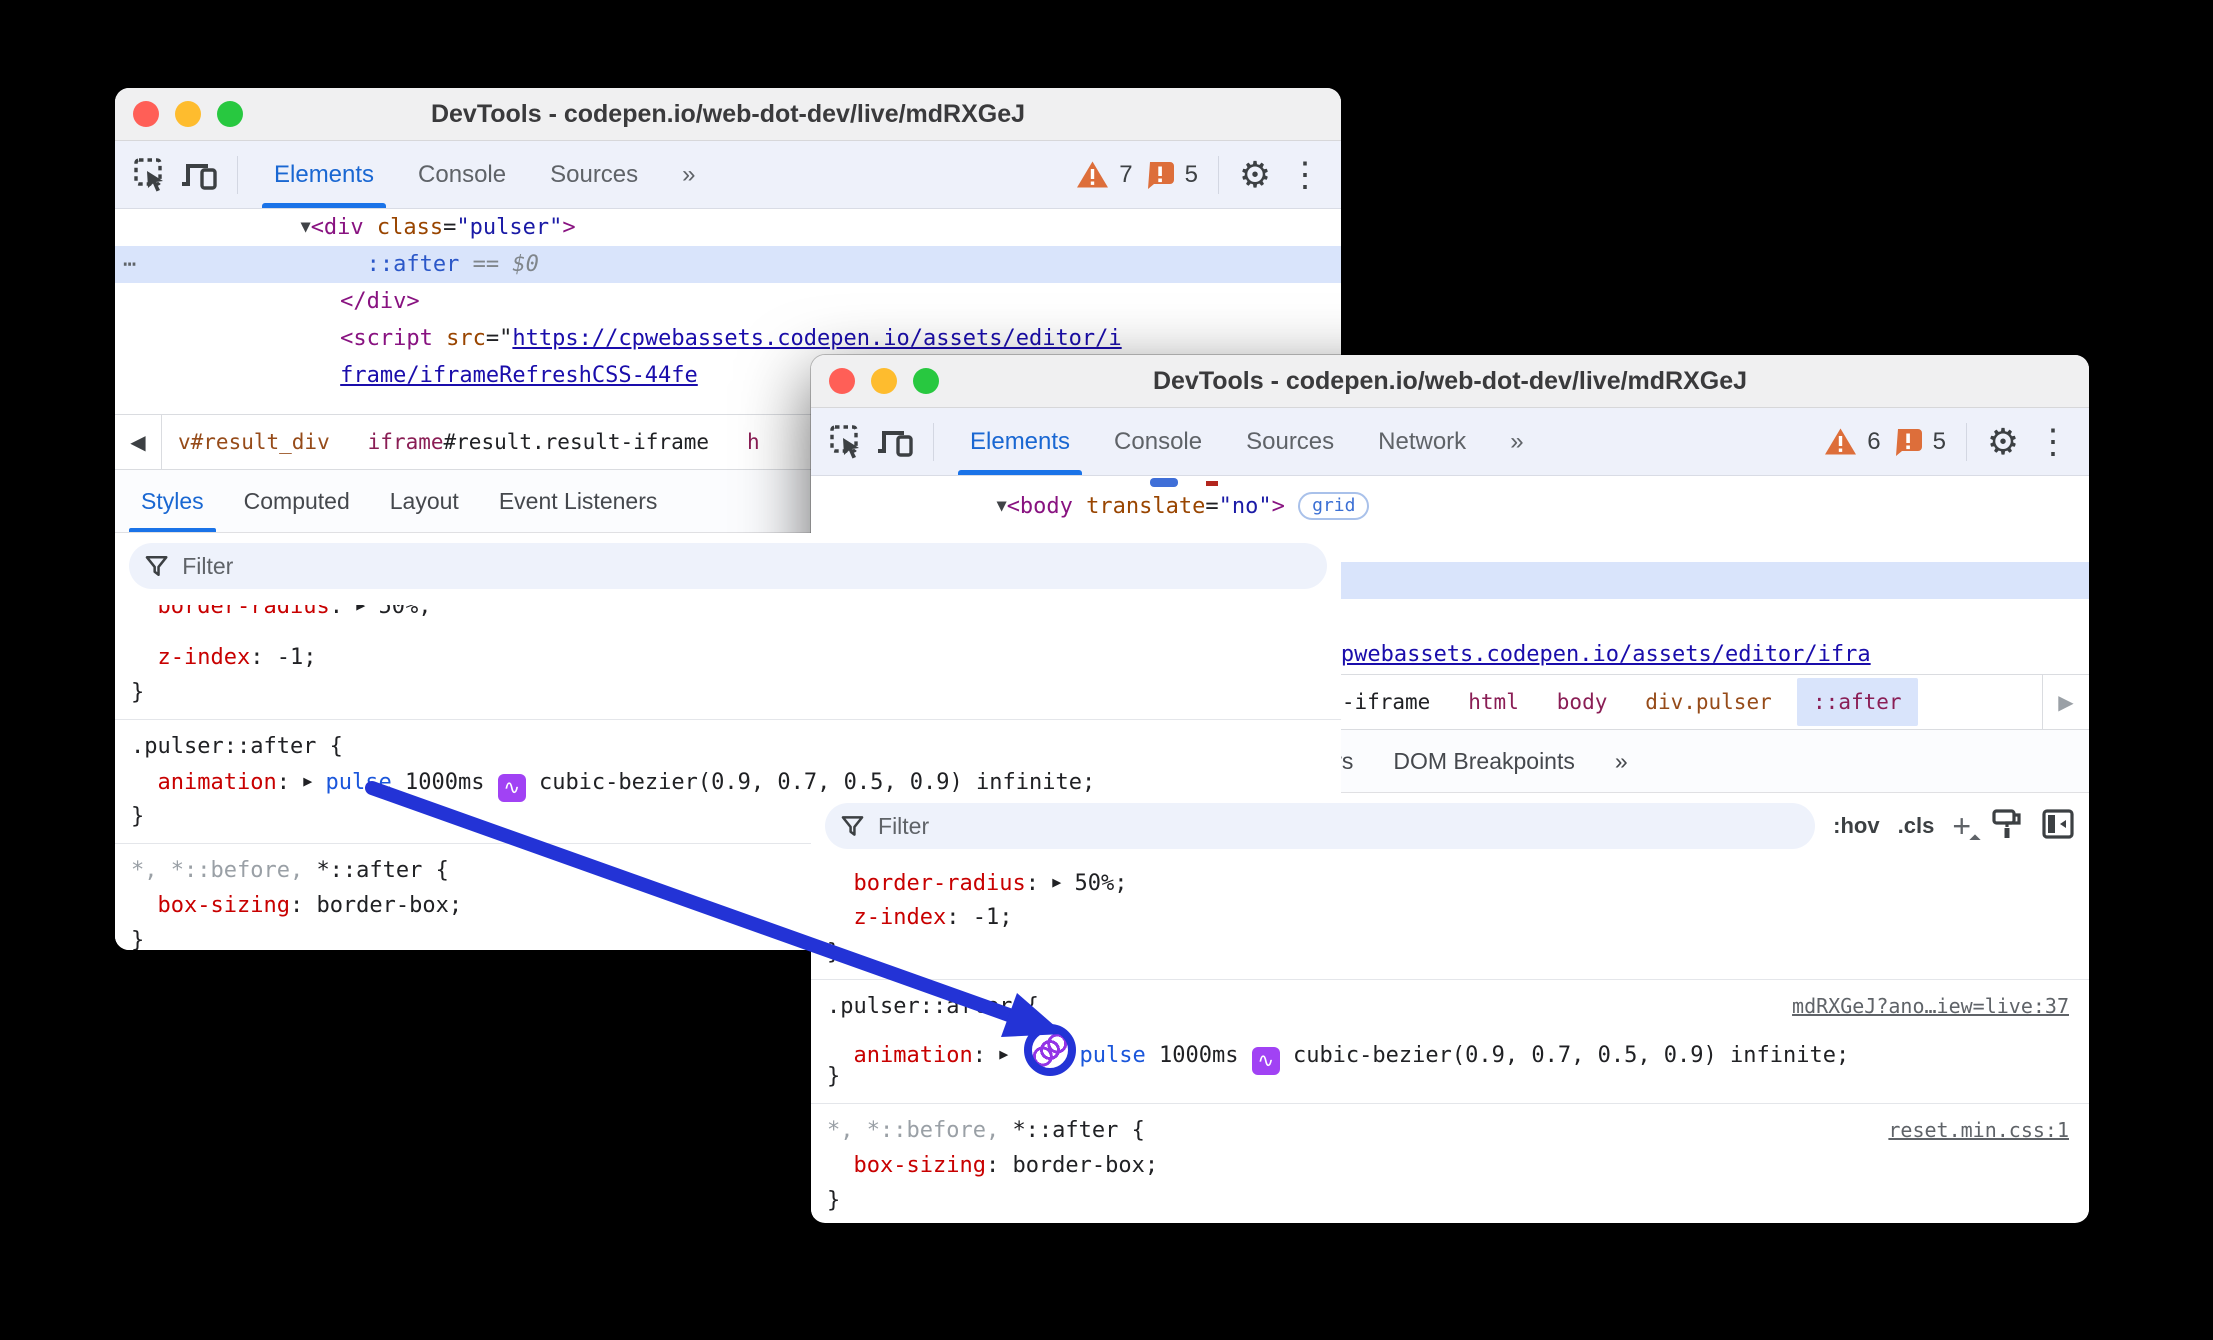 The image size is (2213, 1340). Describe the element at coordinates (1450, 1130) in the screenshot. I see `style-rule-universal: *, *::before, *::after {reset.min.css:1` at that location.